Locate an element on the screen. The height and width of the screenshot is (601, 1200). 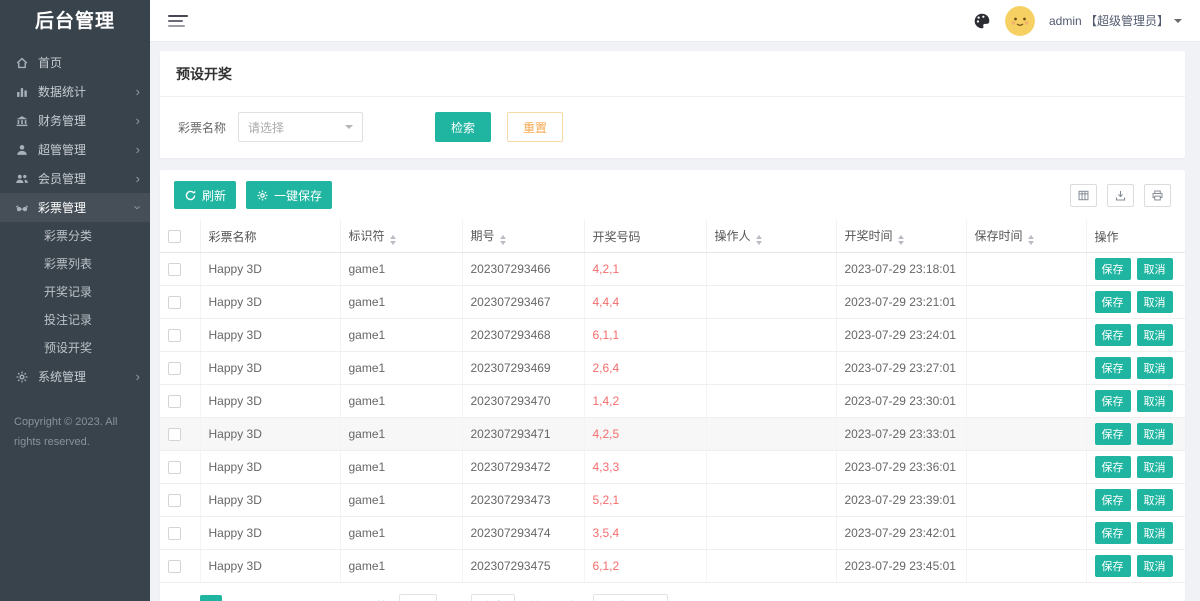
page-button: 3 is located at coordinates (263, 598).